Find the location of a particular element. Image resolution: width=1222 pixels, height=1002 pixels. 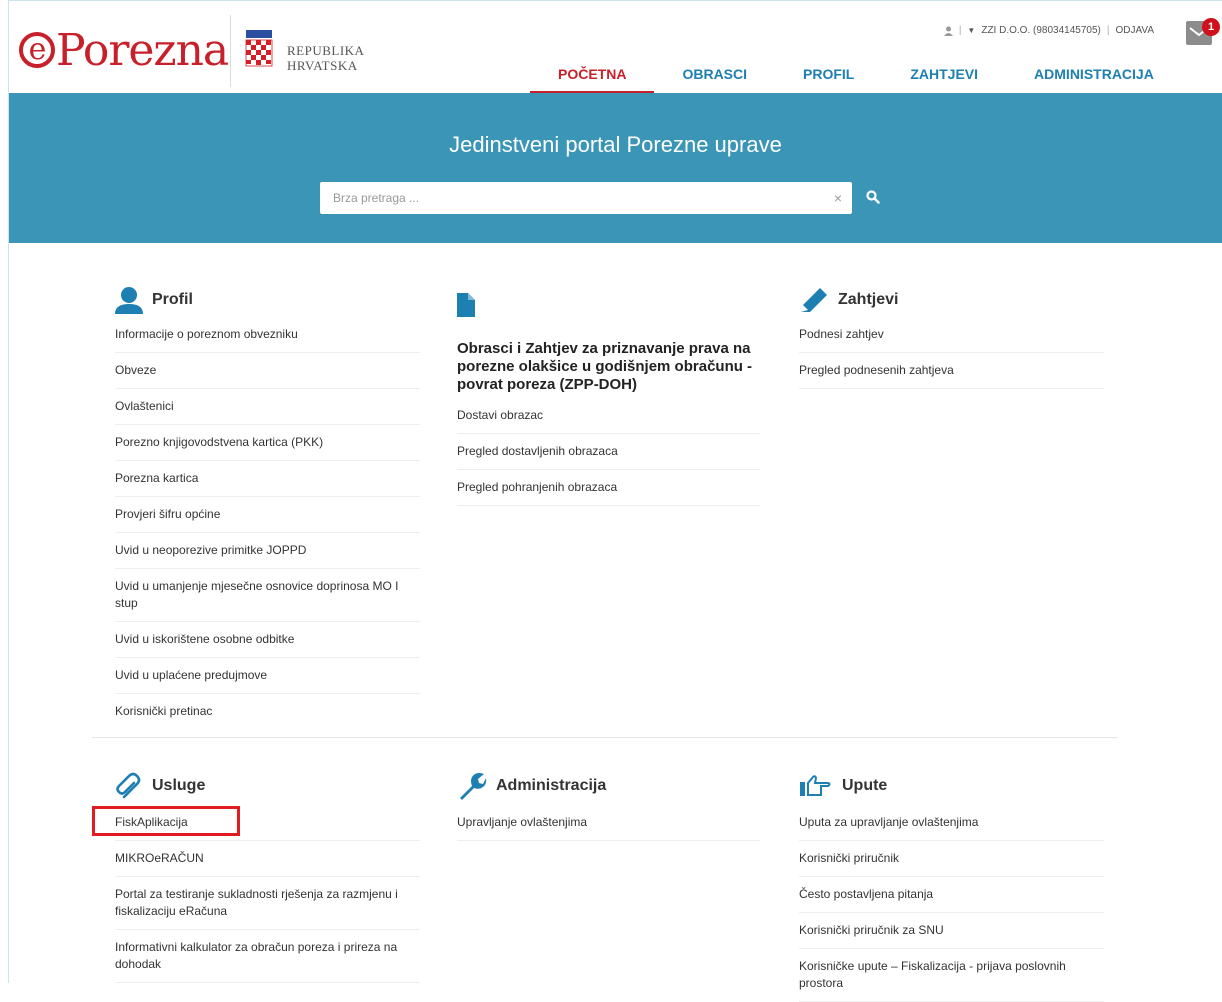

republika-hrvatska-label: REPUBLIKA HRVATSKA is located at coordinates (325, 58).